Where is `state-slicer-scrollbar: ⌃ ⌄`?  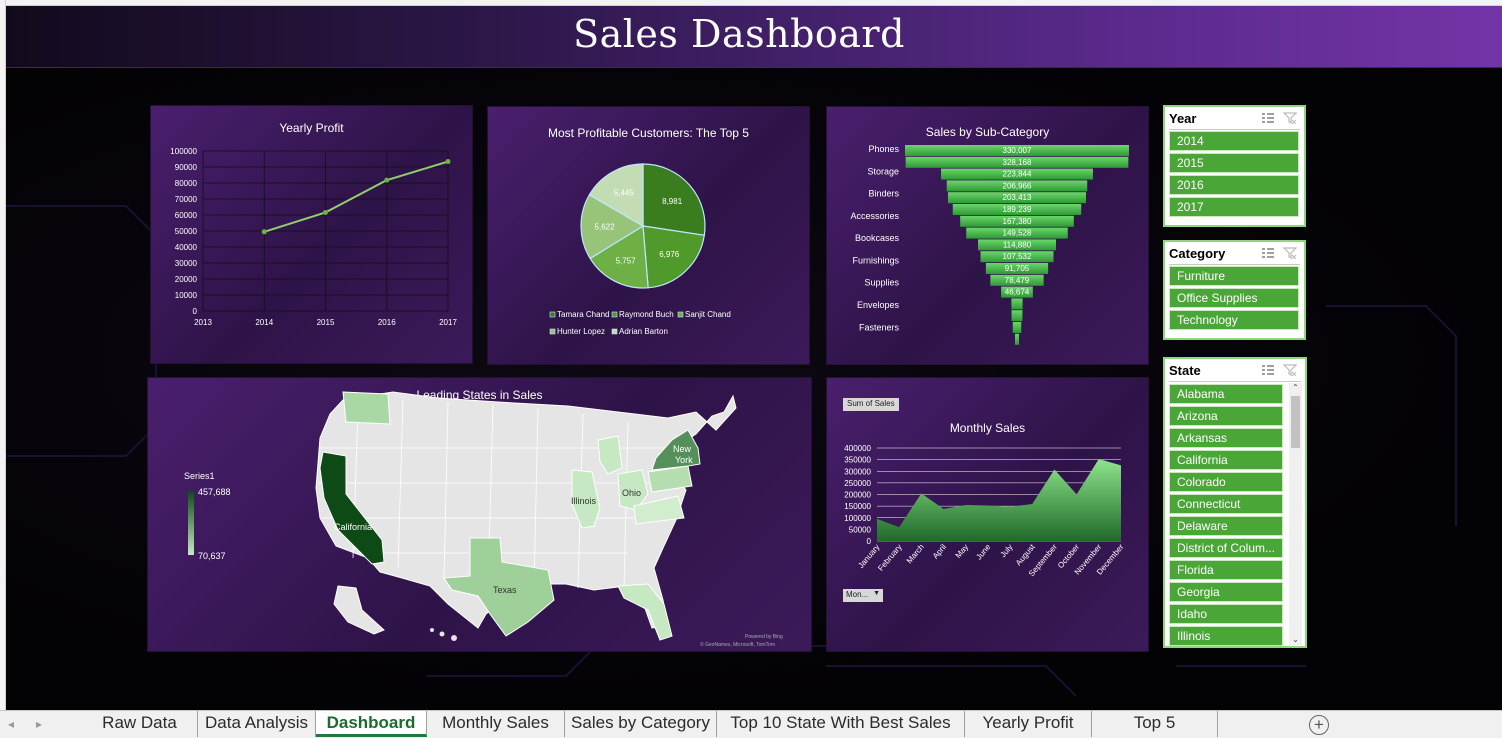
state-slicer-scrollbar: ⌃ ⌄ is located at coordinates (1295, 514).